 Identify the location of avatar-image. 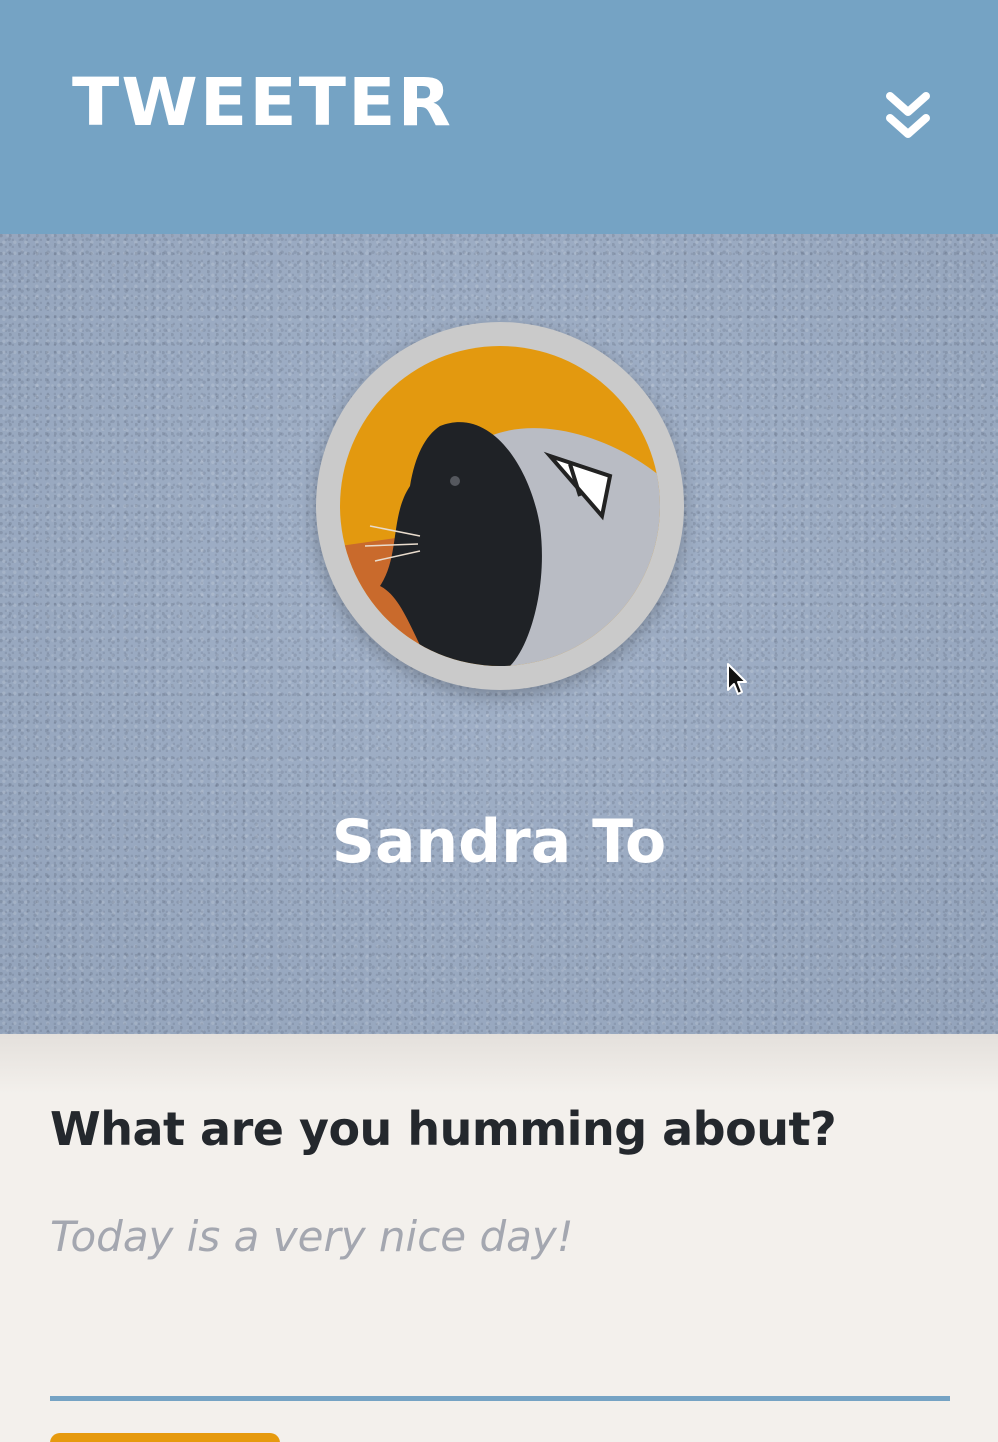
(500, 506).